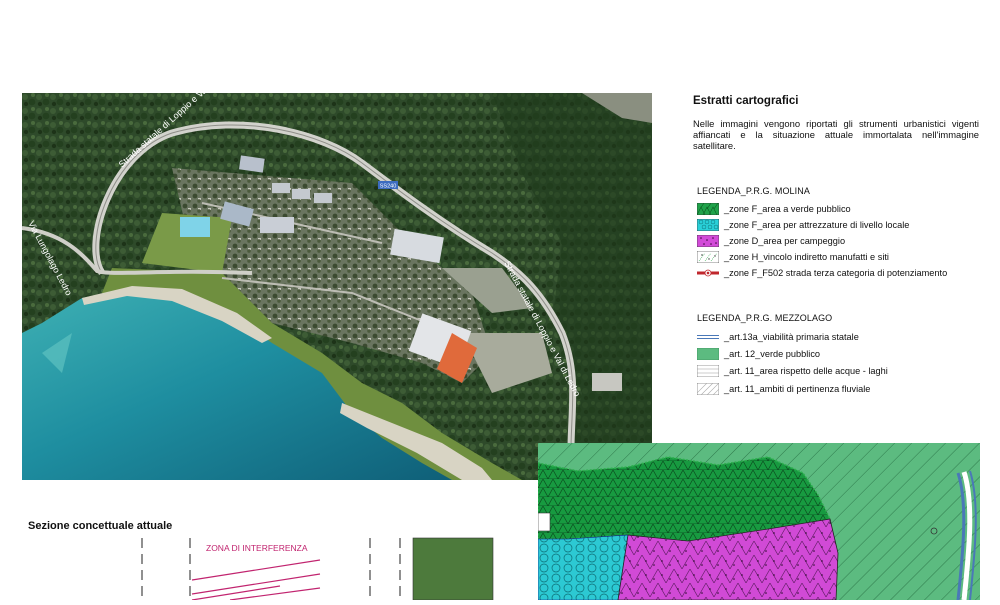 This screenshot has width=1000, height=605. I want to click on blue-line-swatch, so click(708, 337).